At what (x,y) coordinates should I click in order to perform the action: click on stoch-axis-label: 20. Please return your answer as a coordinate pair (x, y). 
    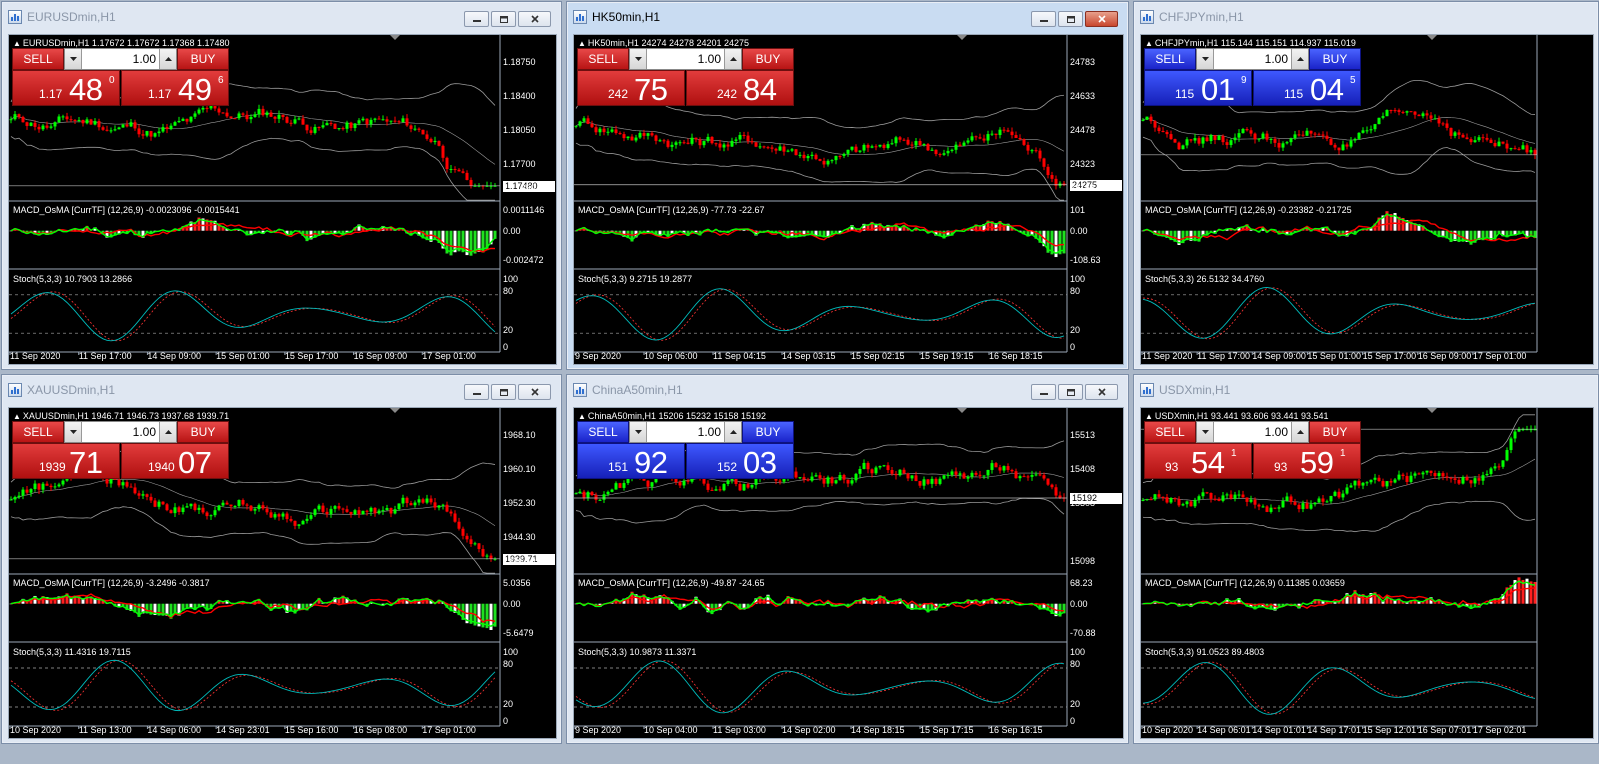
    Looking at the image, I should click on (508, 330).